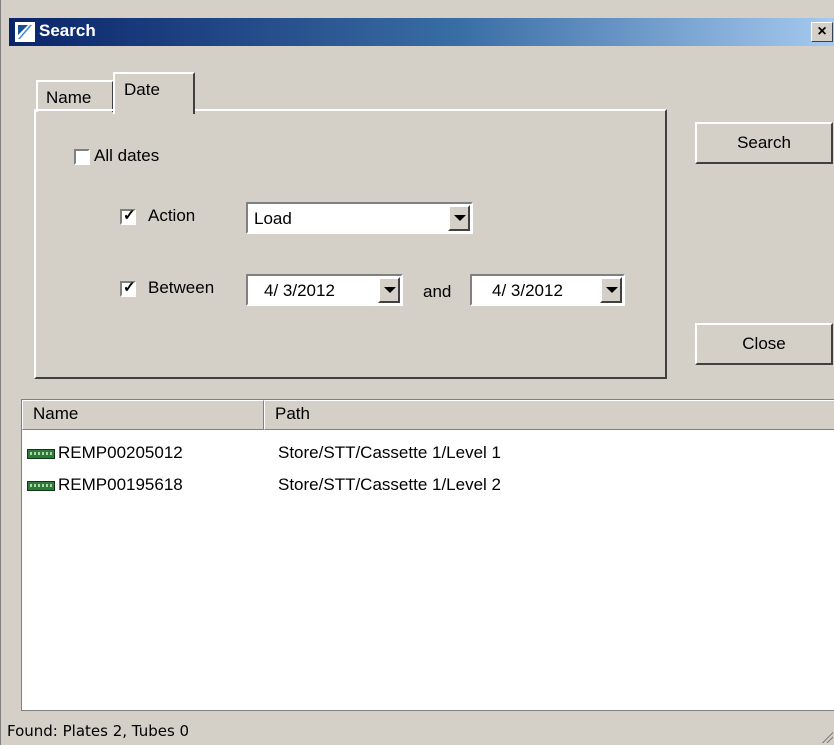  I want to click on action-value: Load, so click(273, 218).